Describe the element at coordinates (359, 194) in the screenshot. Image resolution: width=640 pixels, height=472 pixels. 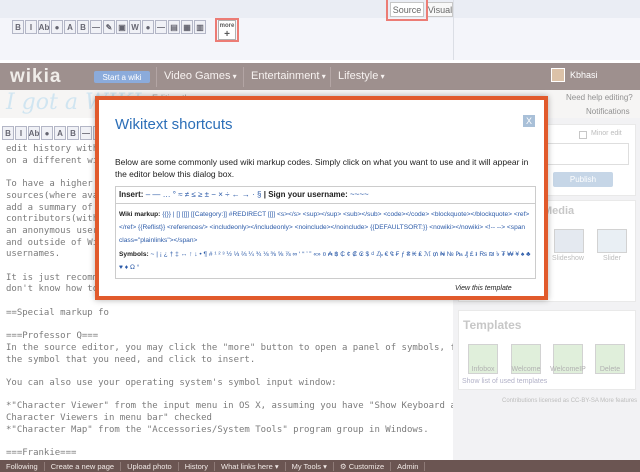
I see `sign-signature: ~~~~` at that location.